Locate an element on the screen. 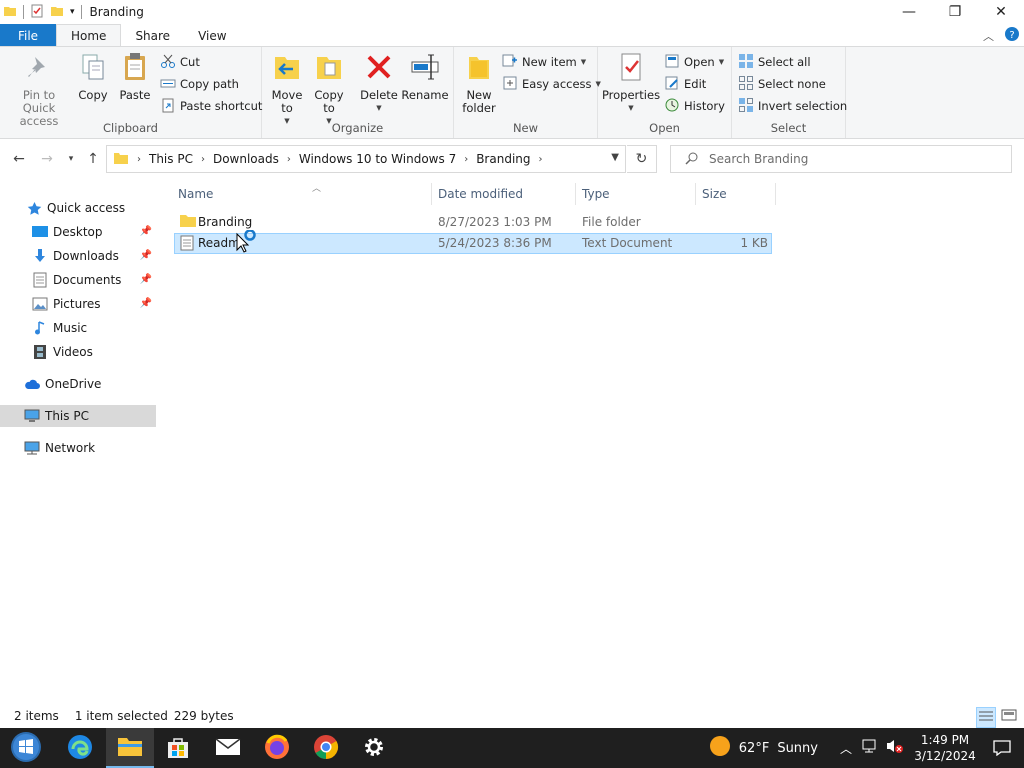  edit-button: Edit is located at coordinates (685, 84).